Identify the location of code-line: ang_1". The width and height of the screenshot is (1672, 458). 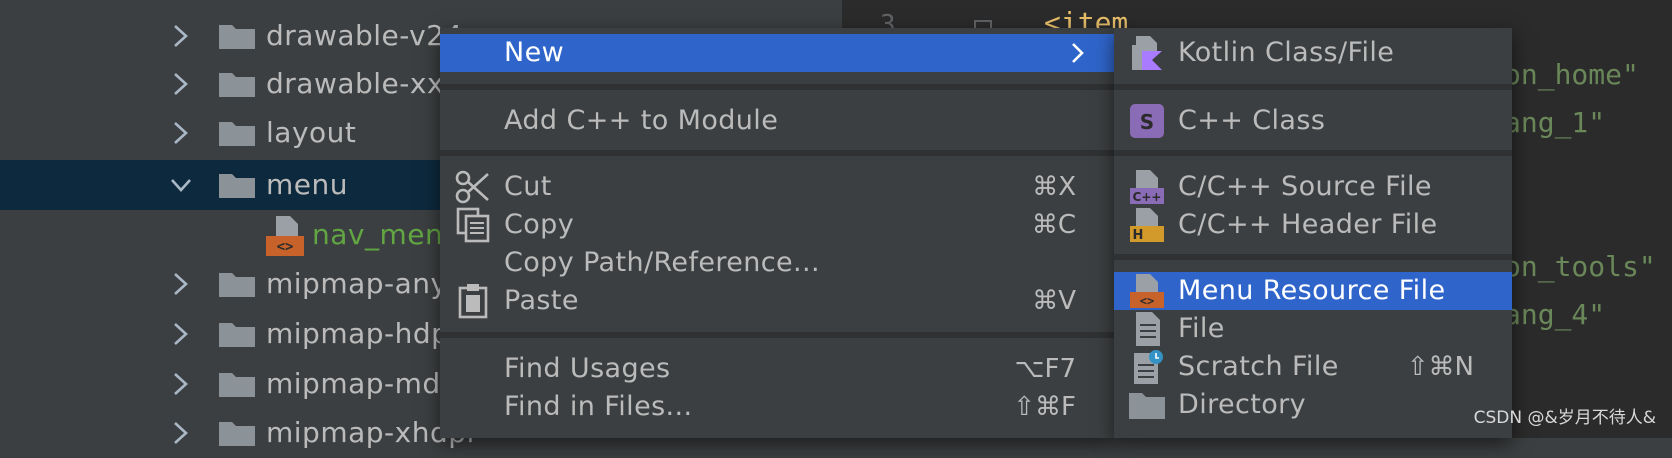
(1555, 122).